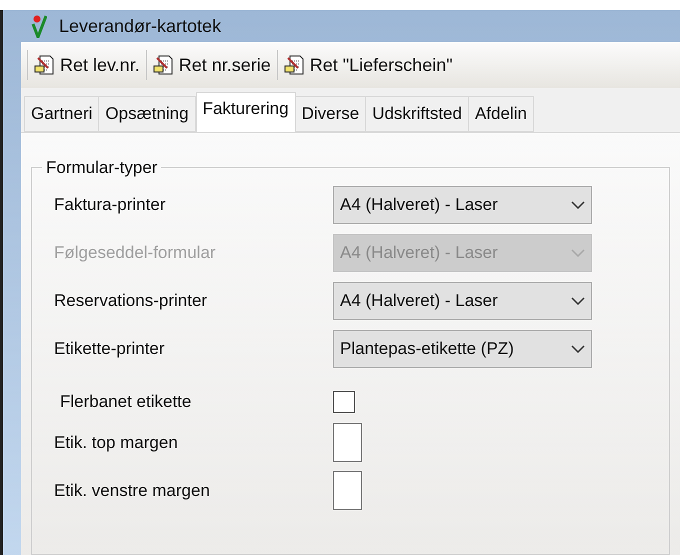 The image size is (680, 555). What do you see at coordinates (110, 204) in the screenshot?
I see `field-label: Faktura-printer` at bounding box center [110, 204].